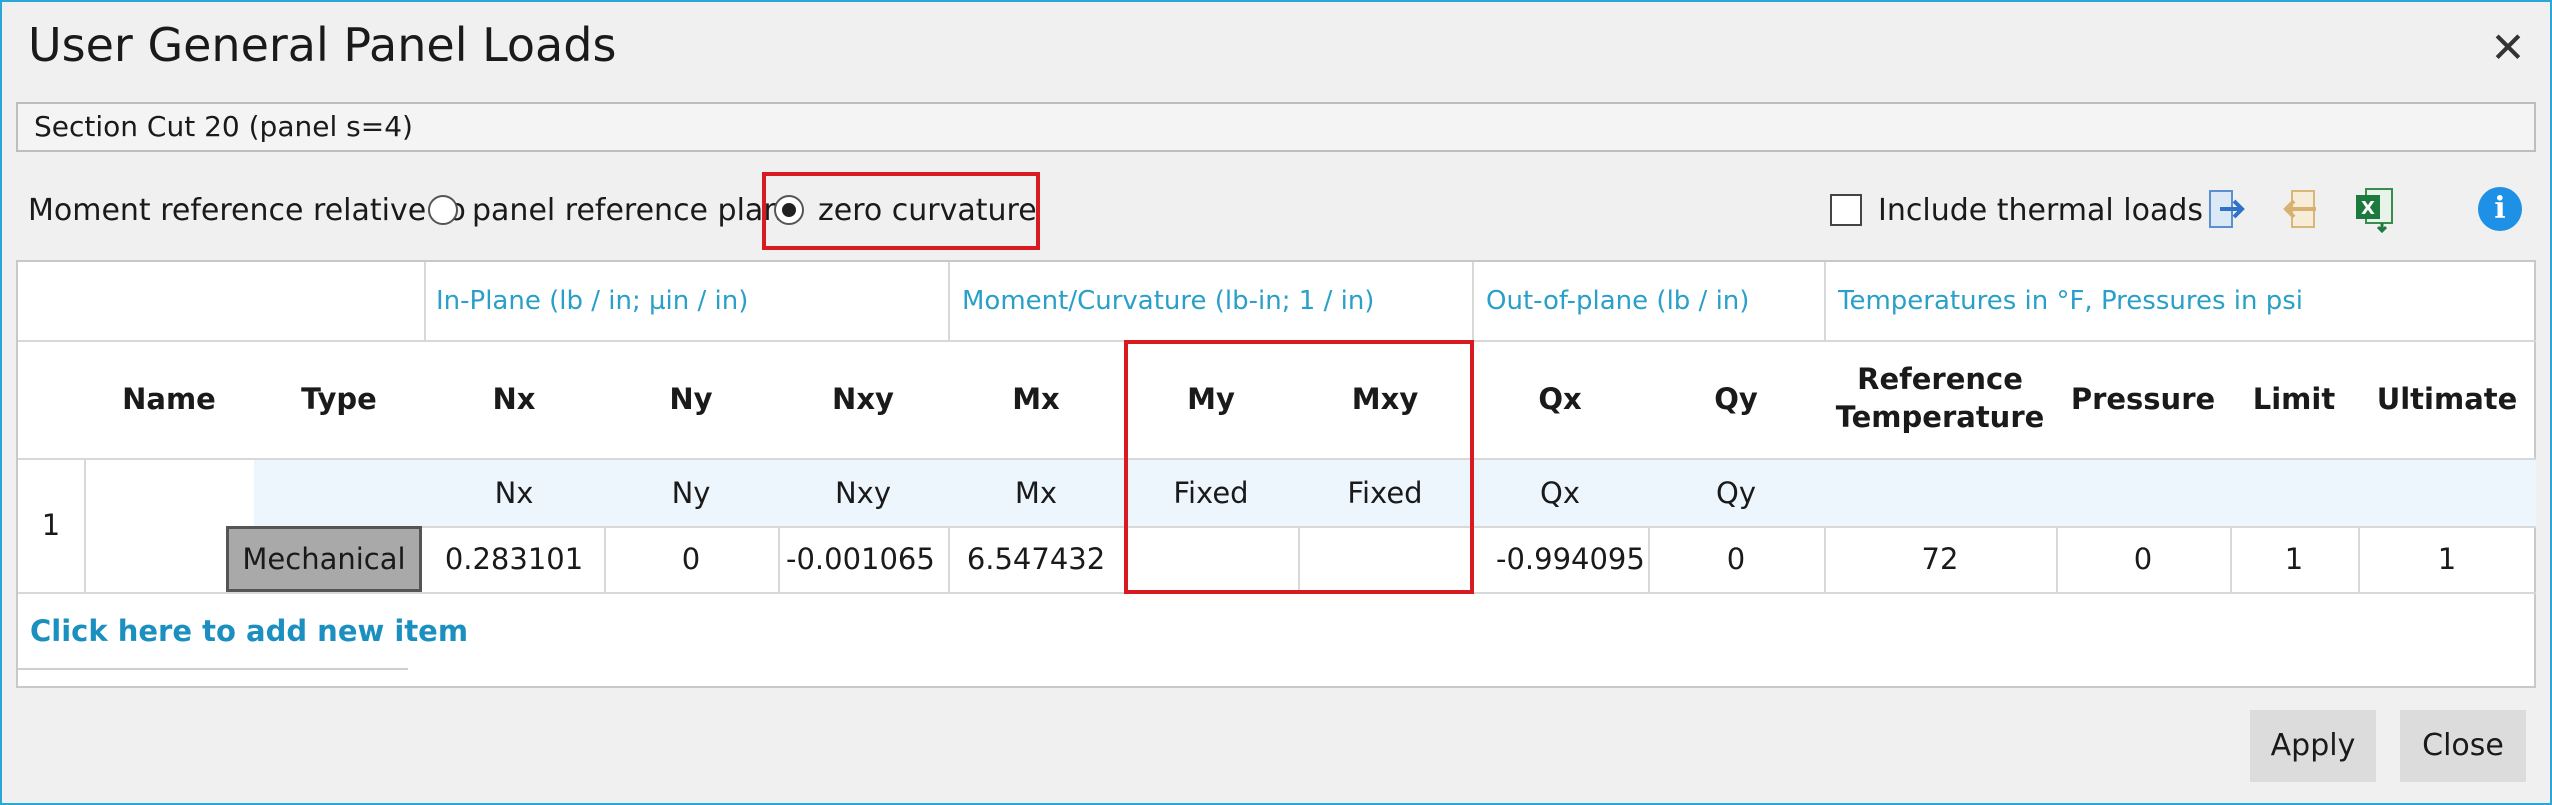 The width and height of the screenshot is (2552, 805). What do you see at coordinates (2313, 746) in the screenshot?
I see `apply-button: Apply` at bounding box center [2313, 746].